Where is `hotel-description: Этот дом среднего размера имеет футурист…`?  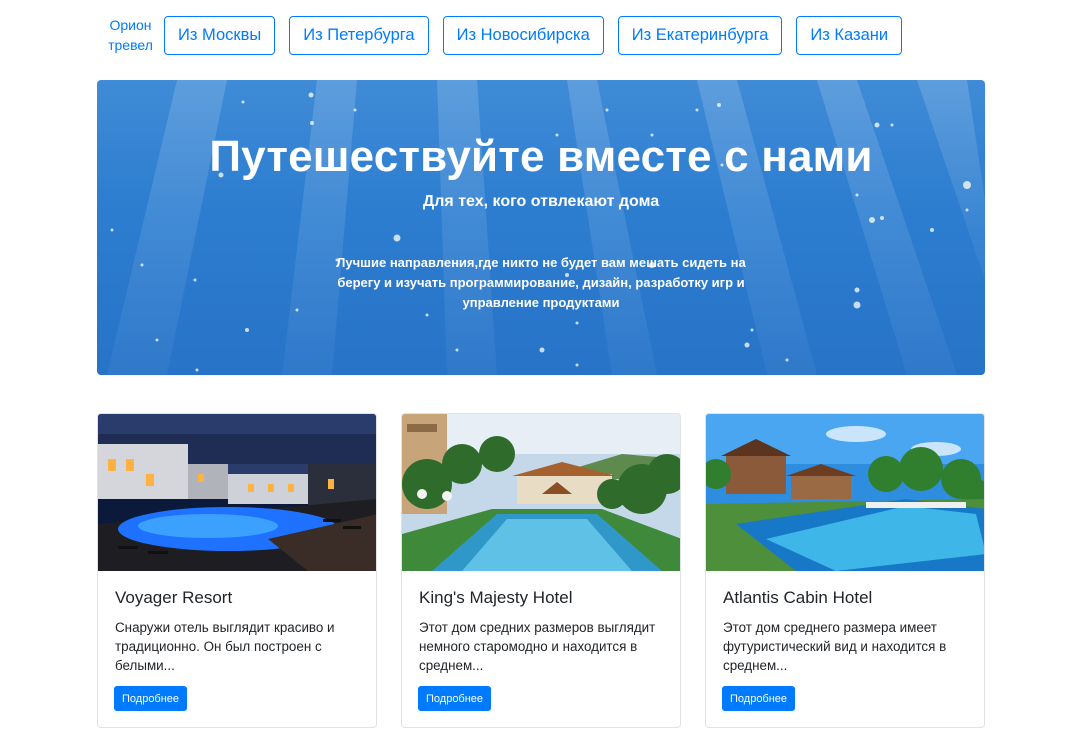
hotel-description: Этот дом среднего размера имеет футурист… is located at coordinates (835, 646).